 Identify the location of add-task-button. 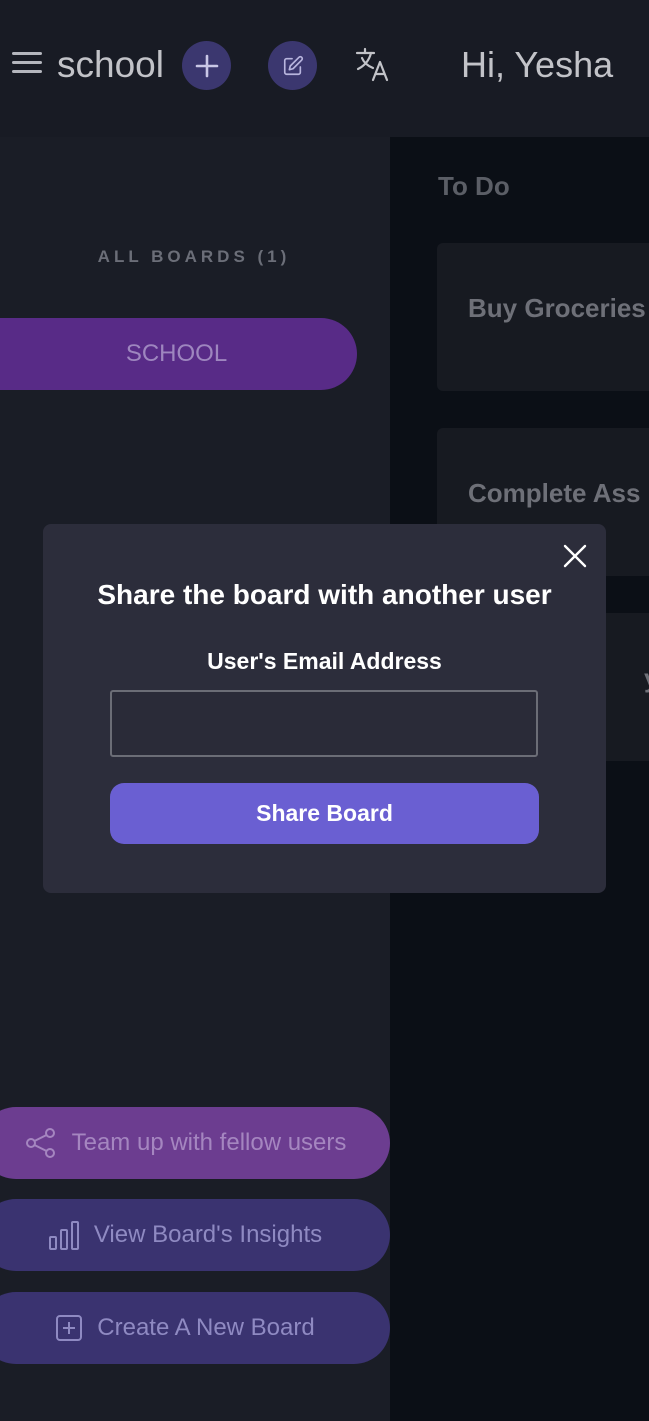
(206, 65).